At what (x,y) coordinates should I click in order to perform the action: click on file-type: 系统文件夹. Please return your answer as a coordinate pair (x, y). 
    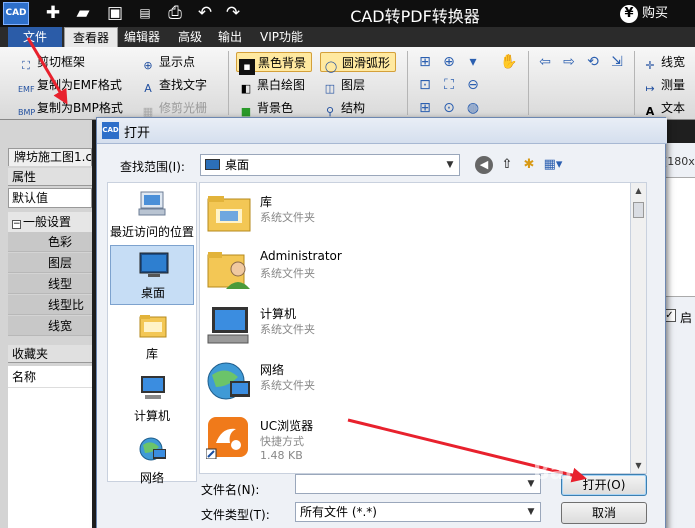
    Looking at the image, I should click on (287, 217).